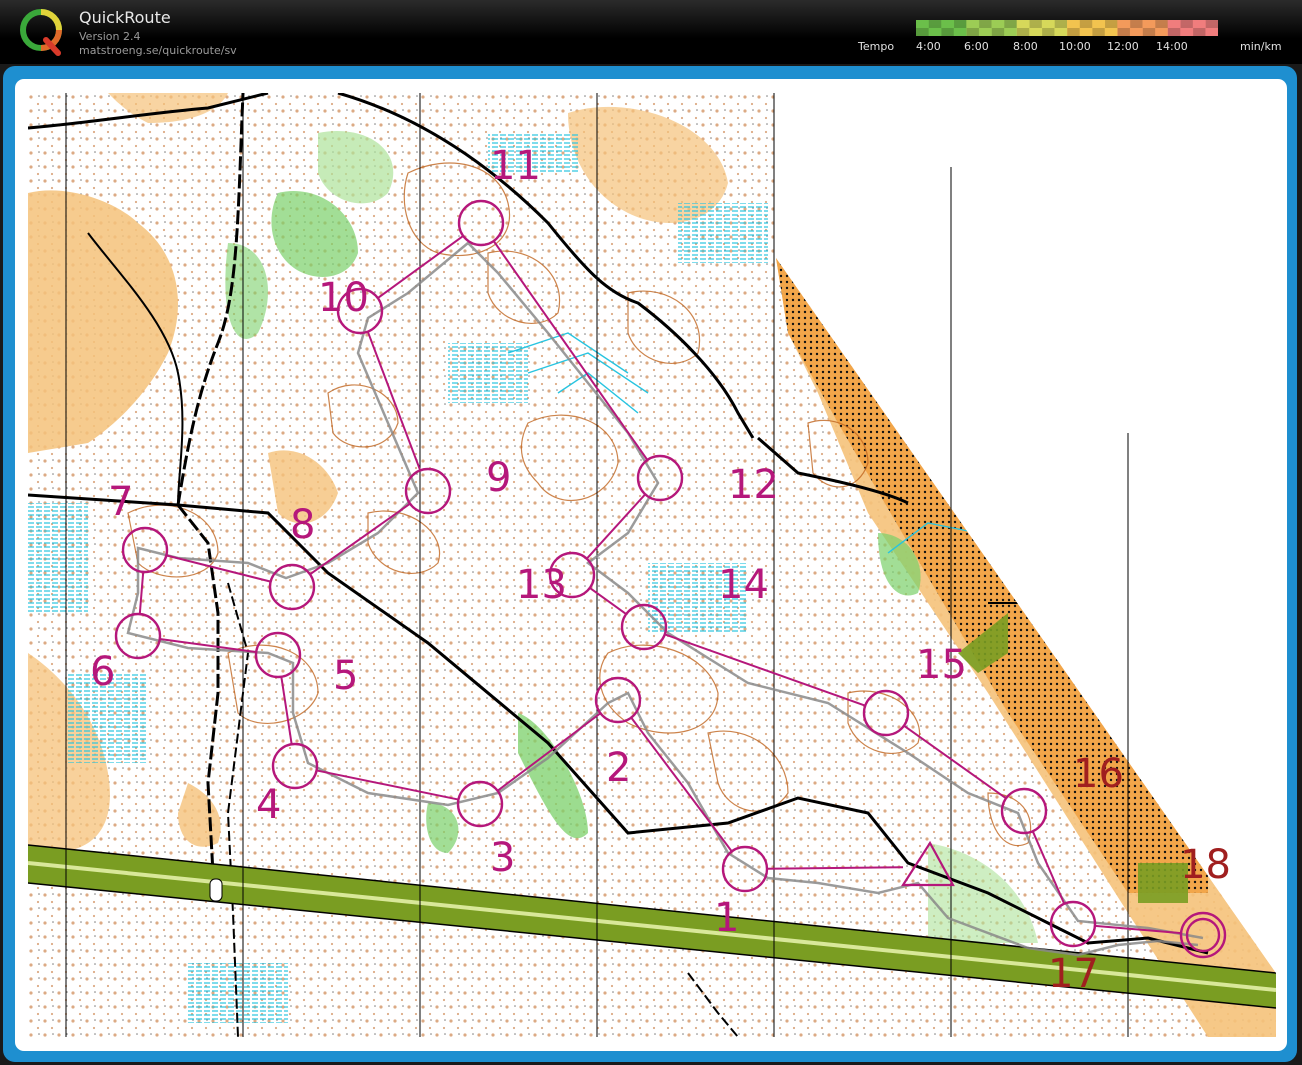 The image size is (1302, 1065). Describe the element at coordinates (941, 665) in the screenshot. I see `control-number: 15` at that location.